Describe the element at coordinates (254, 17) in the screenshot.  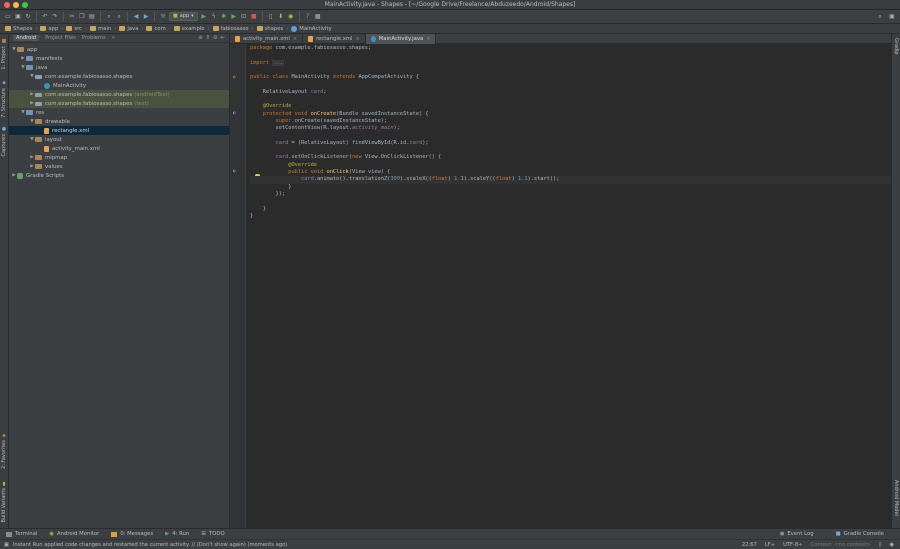
I see `stop-icon: ■` at that location.